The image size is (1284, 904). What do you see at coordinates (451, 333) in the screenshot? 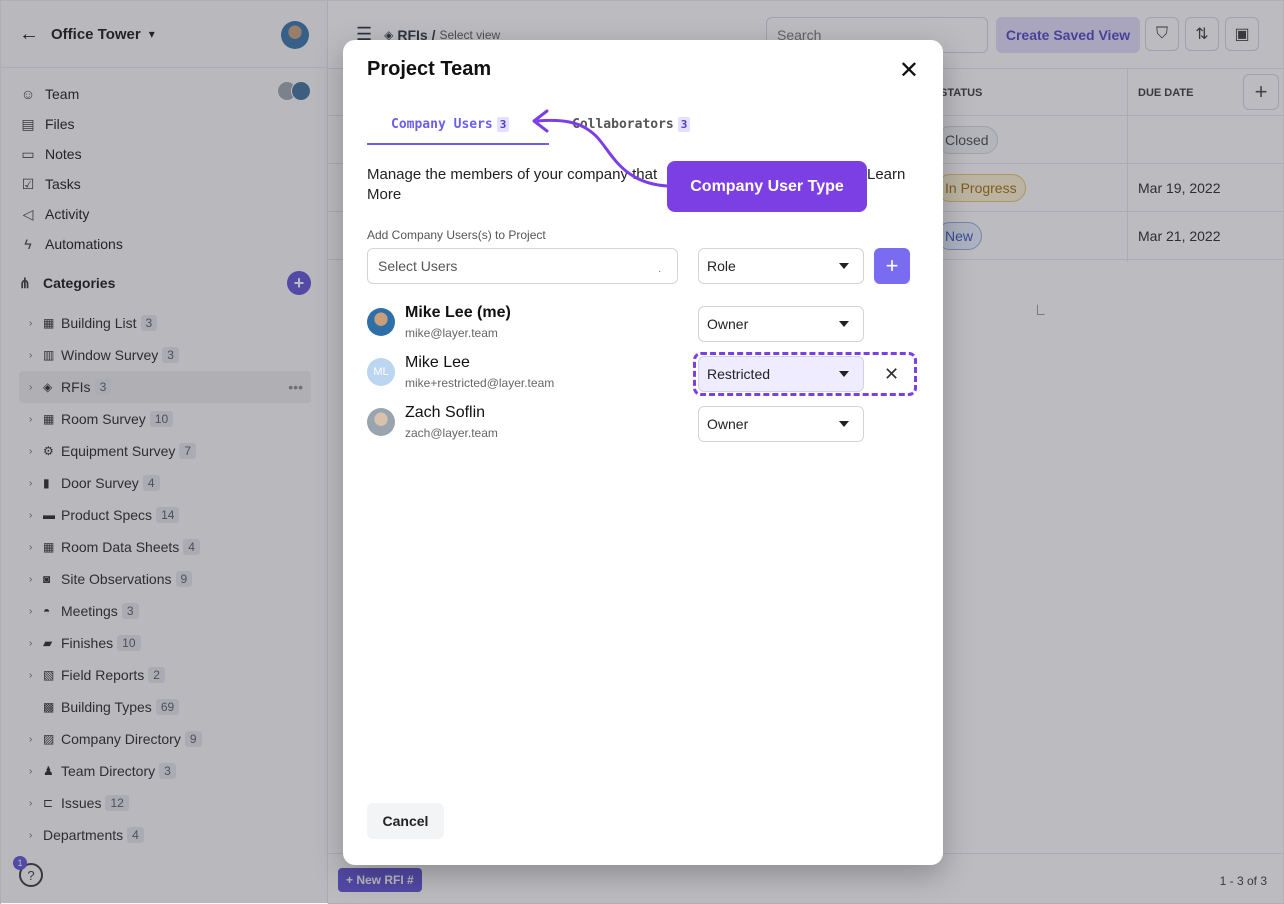
I see `member-email: mike@layer.team` at bounding box center [451, 333].